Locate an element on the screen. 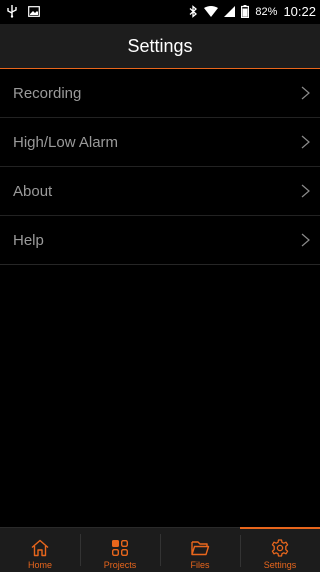 This screenshot has height=572, width=320. app-bar: Settings is located at coordinates (160, 46).